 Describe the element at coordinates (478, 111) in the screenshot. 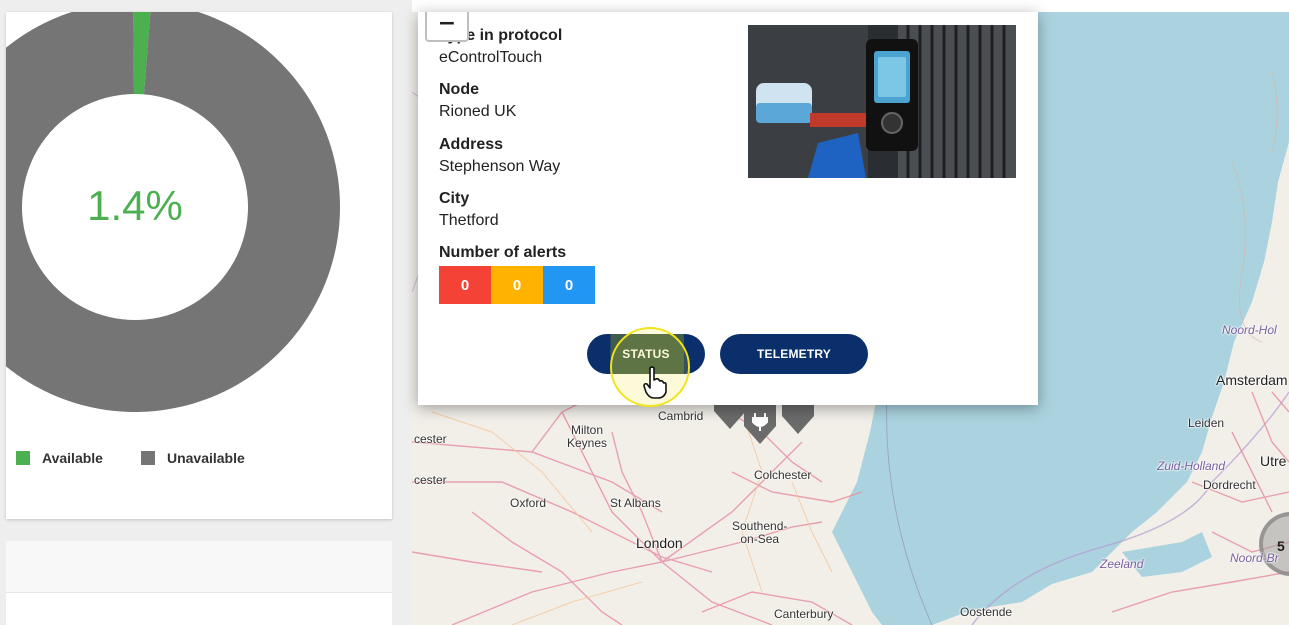

I see `field-value-node: Rioned UK` at that location.